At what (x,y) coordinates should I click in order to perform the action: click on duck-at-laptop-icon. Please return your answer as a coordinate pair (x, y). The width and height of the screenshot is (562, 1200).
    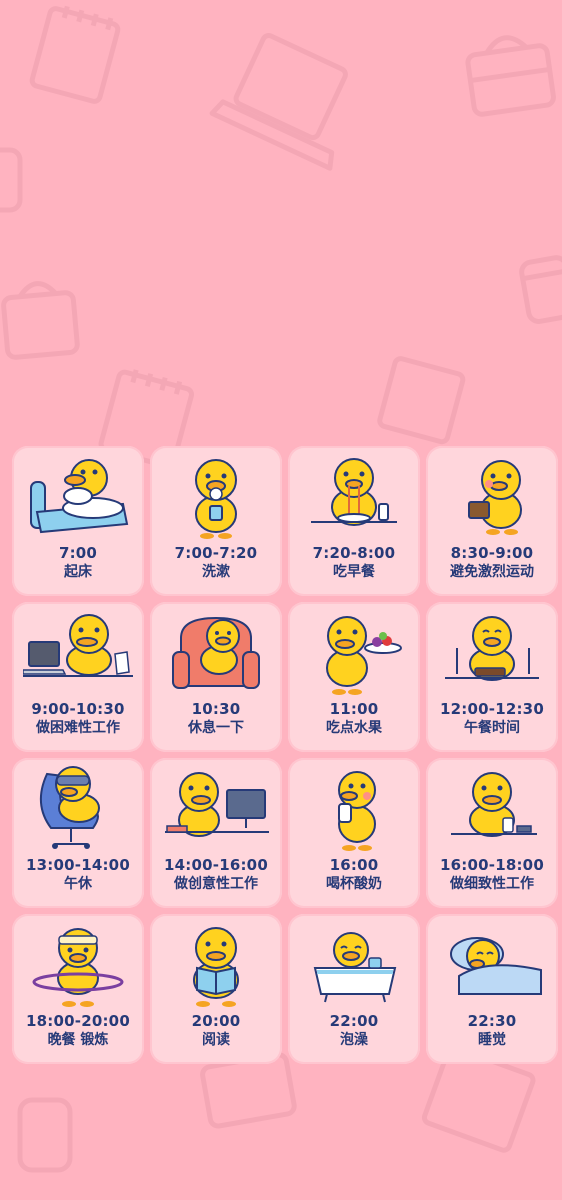
    Looking at the image, I should click on (78, 645).